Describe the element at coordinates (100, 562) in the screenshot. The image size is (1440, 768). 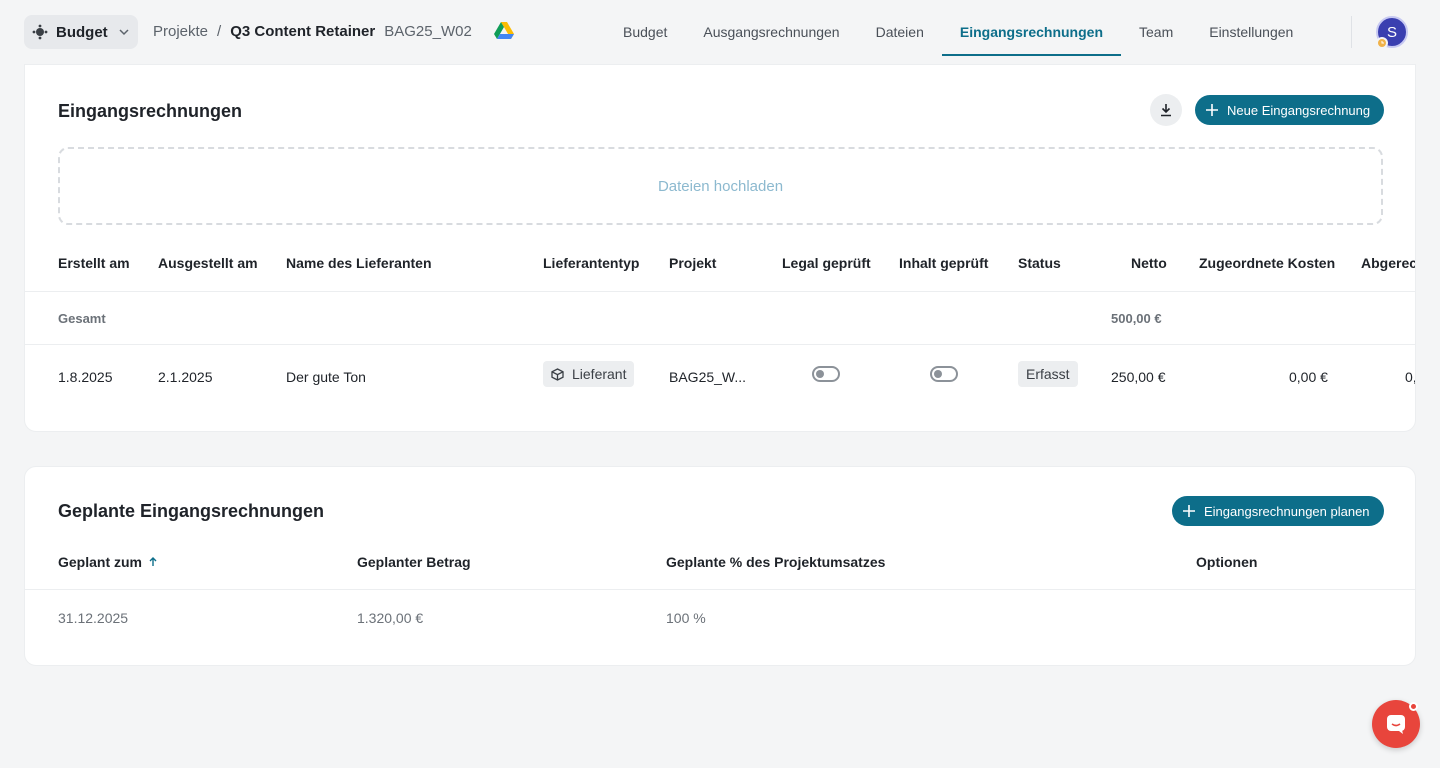
I see `col-geplant-zum-label: Geplant zum` at that location.